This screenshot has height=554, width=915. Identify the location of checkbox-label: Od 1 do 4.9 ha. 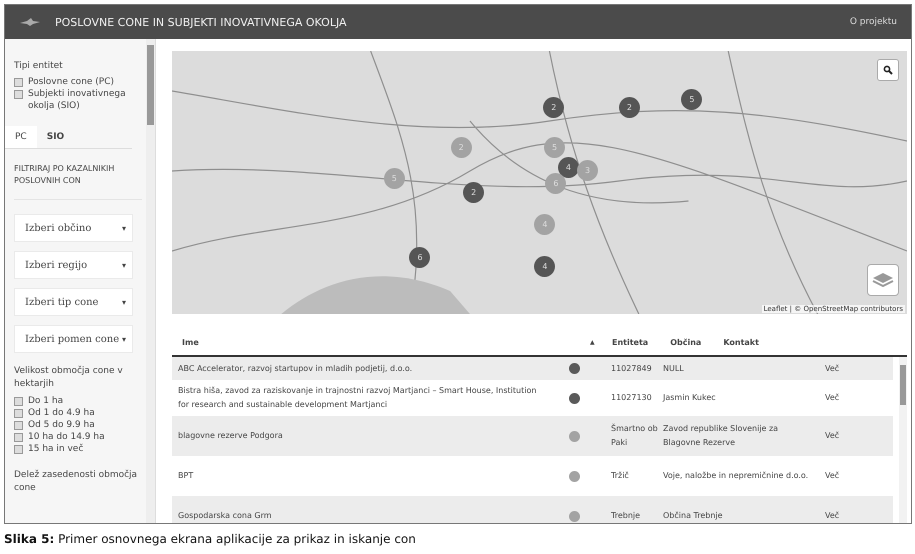
(61, 413).